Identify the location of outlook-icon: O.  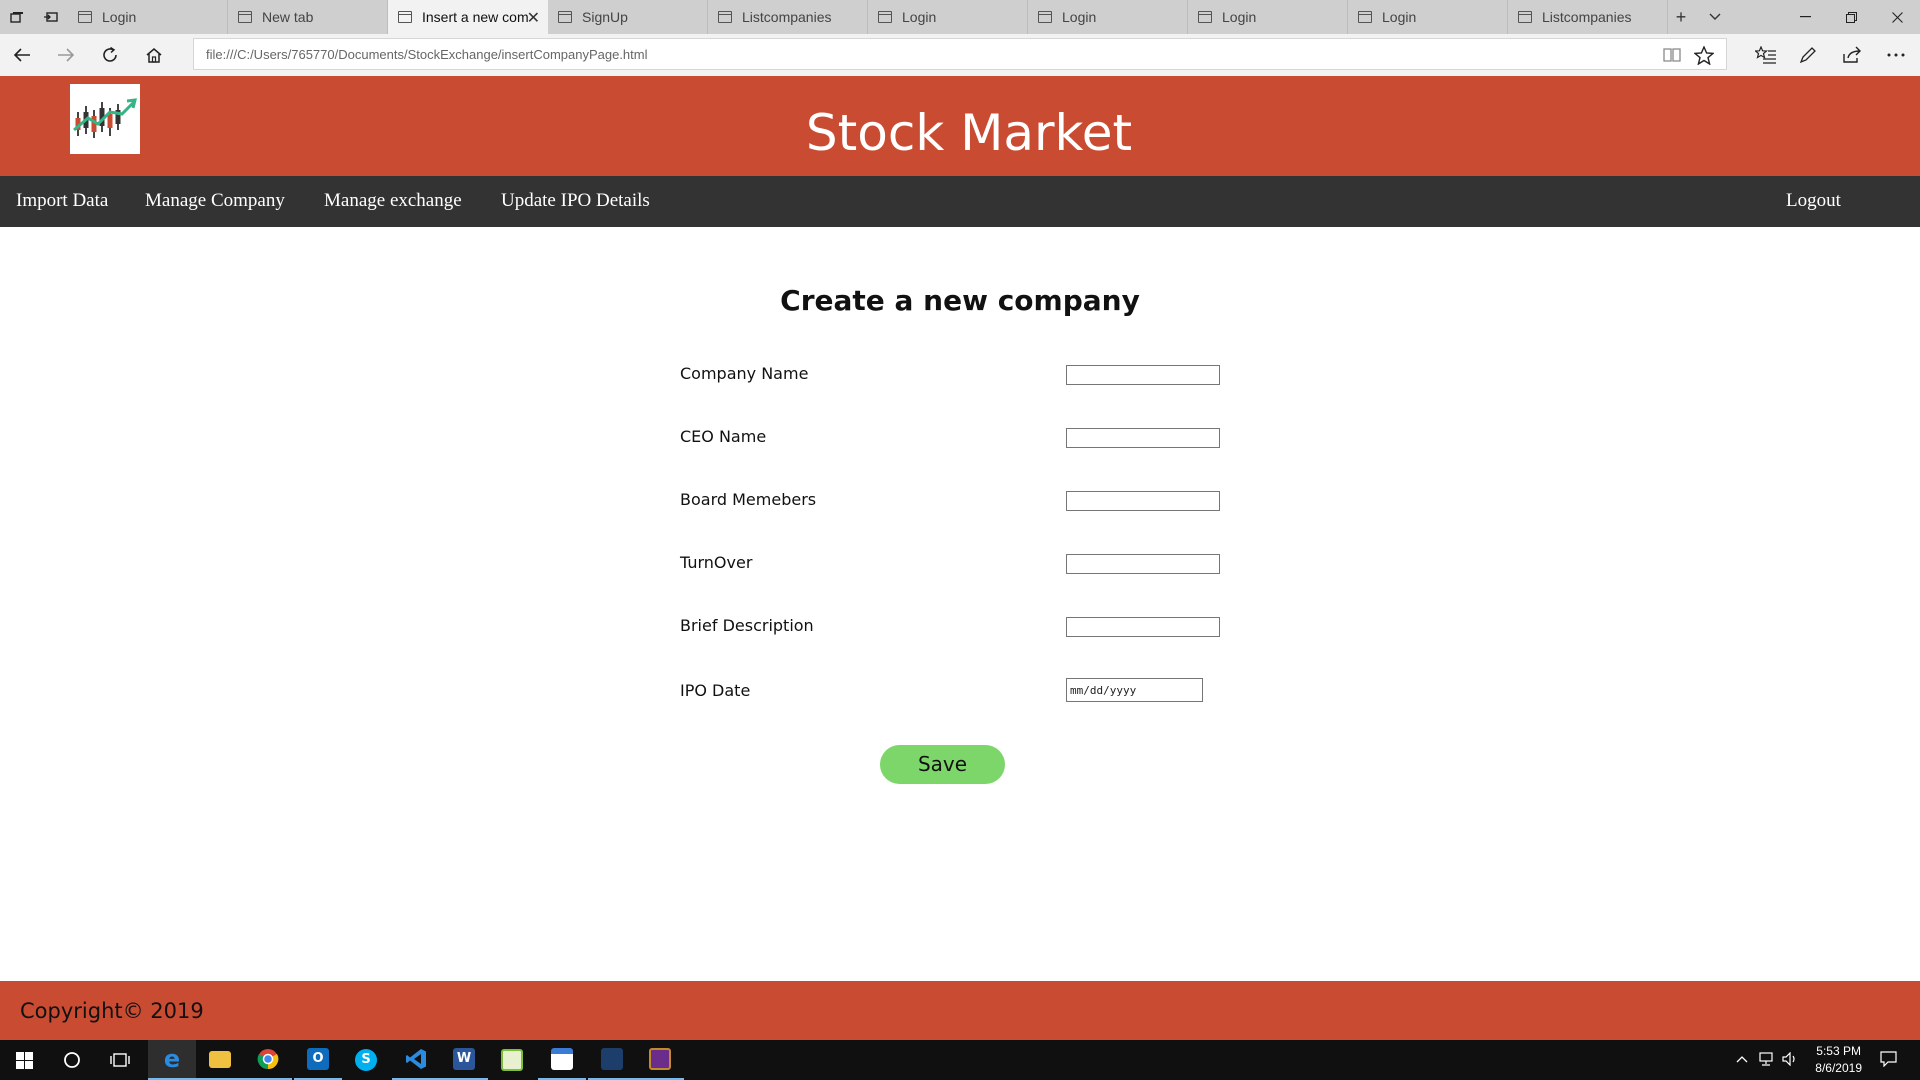
(318, 1060).